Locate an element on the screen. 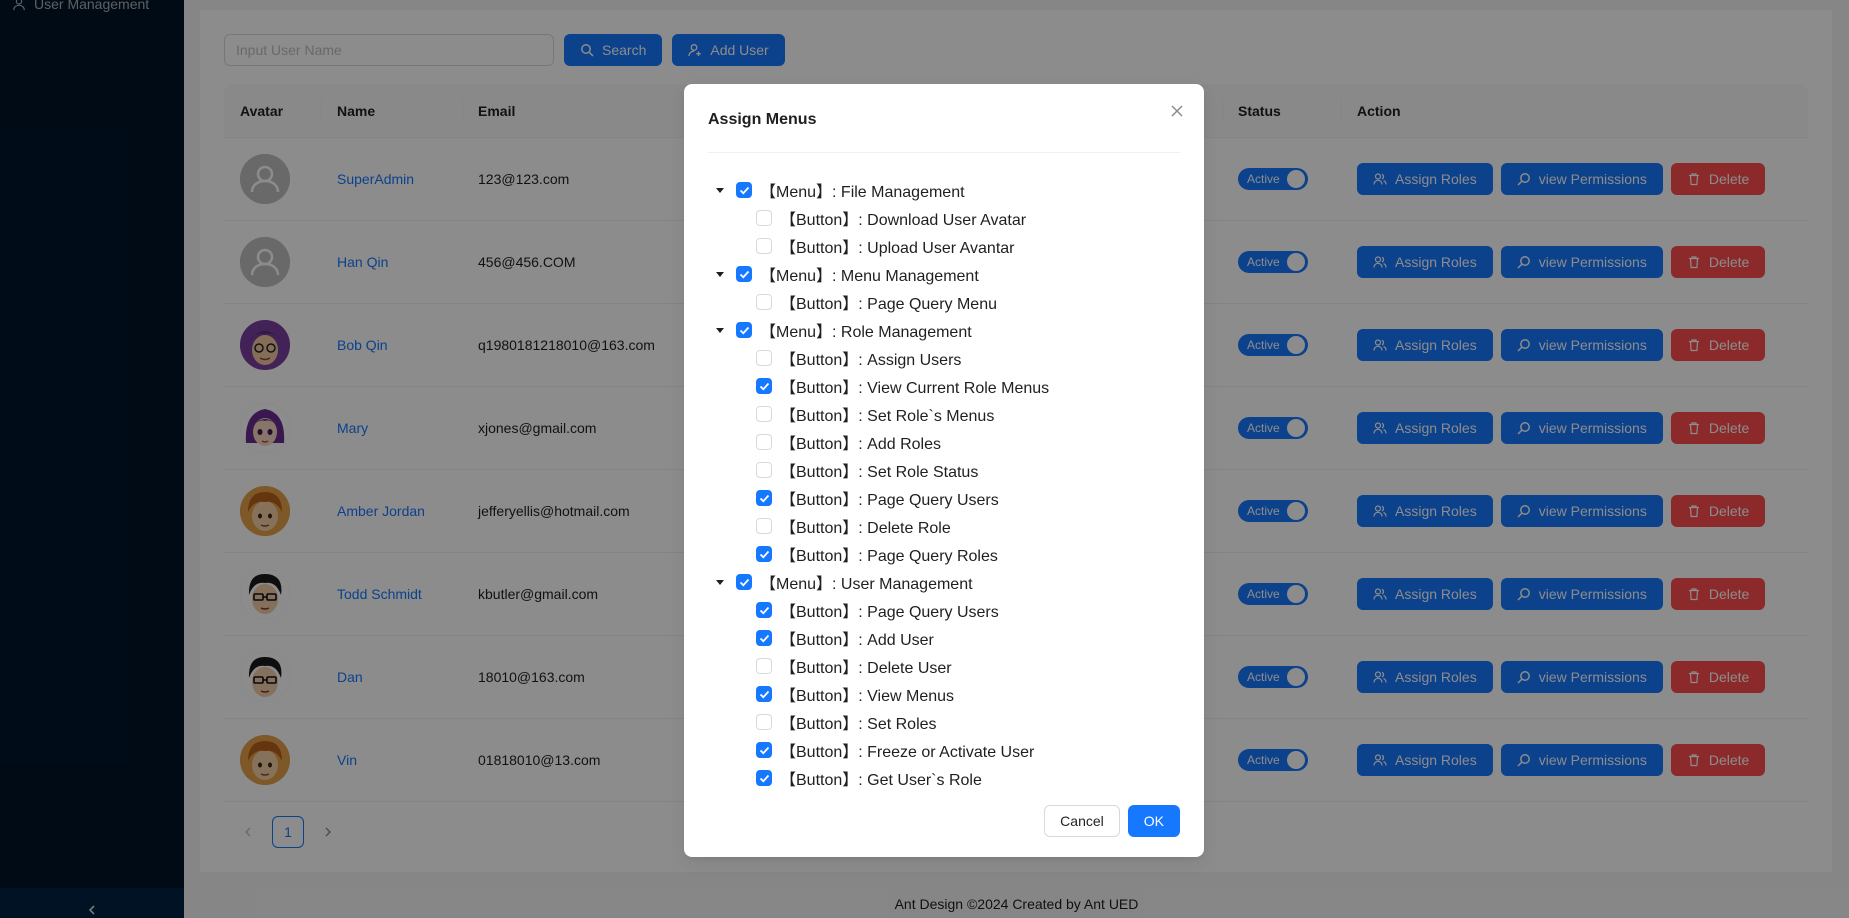 This screenshot has width=1849, height=918. tree-node-title: 【Menu】: Menu Management is located at coordinates (869, 274).